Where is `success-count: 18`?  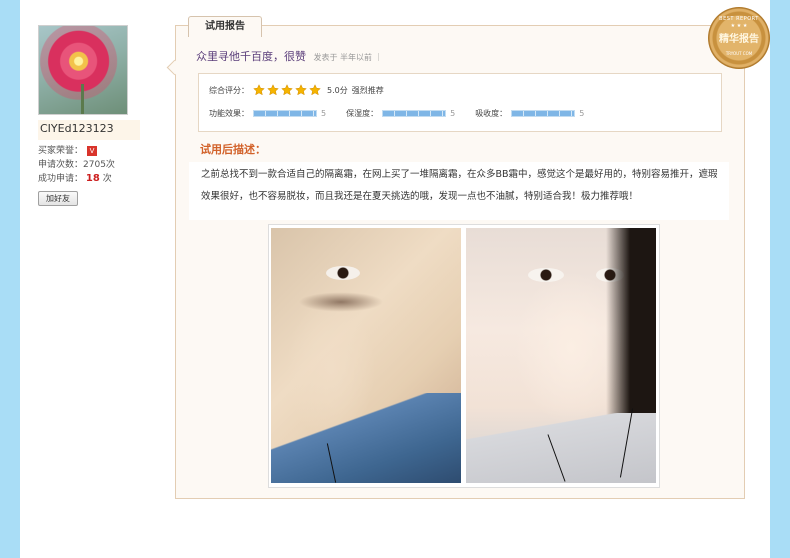
success-count: 18 is located at coordinates (92, 178).